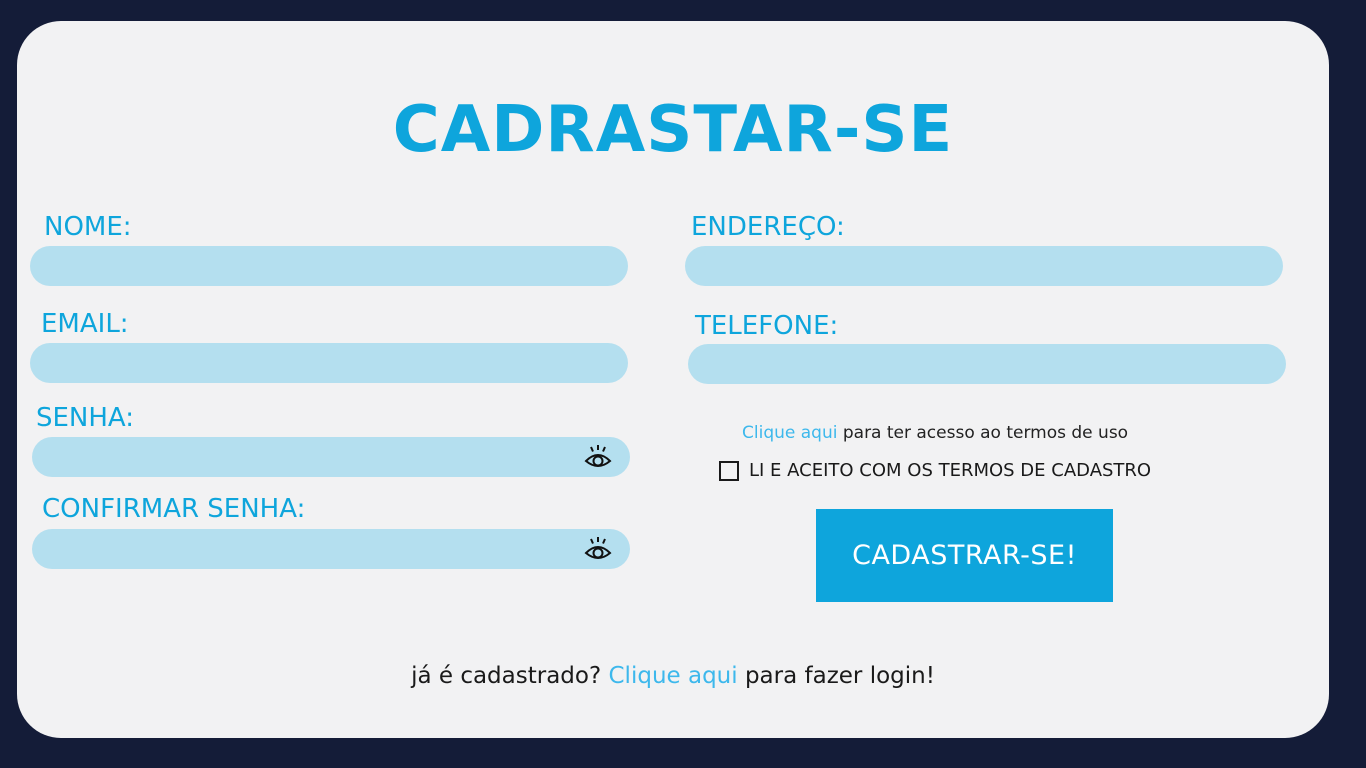 The height and width of the screenshot is (768, 1366). What do you see at coordinates (331, 549) in the screenshot?
I see `confirmar-senha-input` at bounding box center [331, 549].